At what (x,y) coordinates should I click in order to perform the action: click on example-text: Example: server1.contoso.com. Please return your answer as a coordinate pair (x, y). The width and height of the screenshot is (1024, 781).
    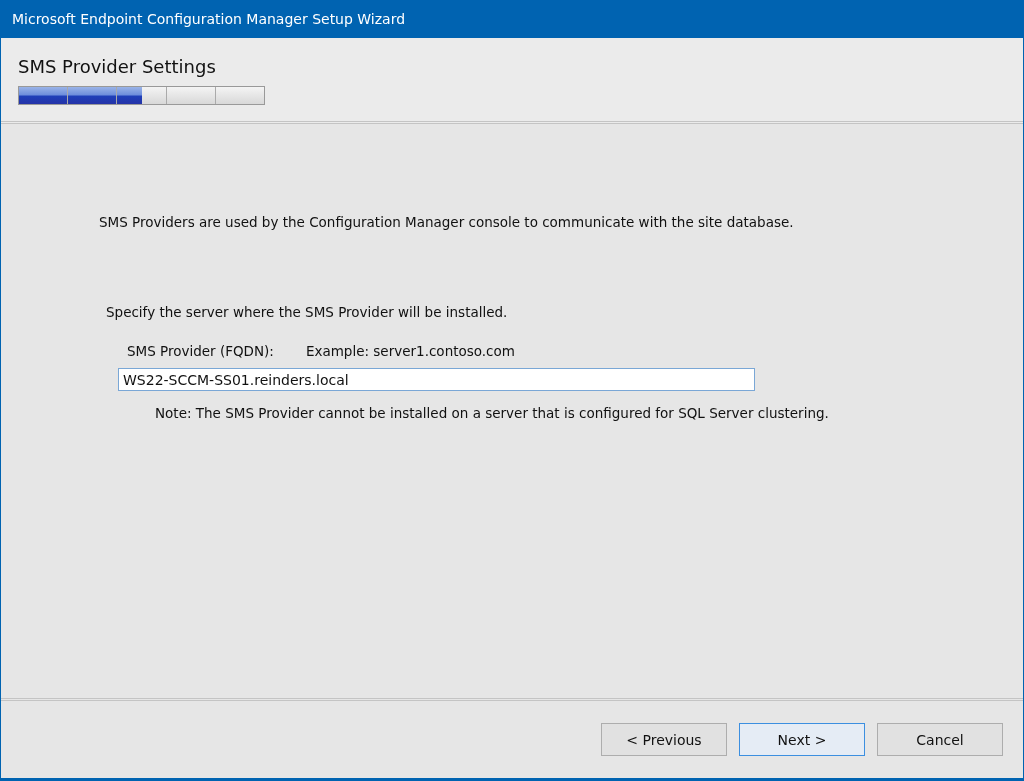
    Looking at the image, I should click on (410, 351).